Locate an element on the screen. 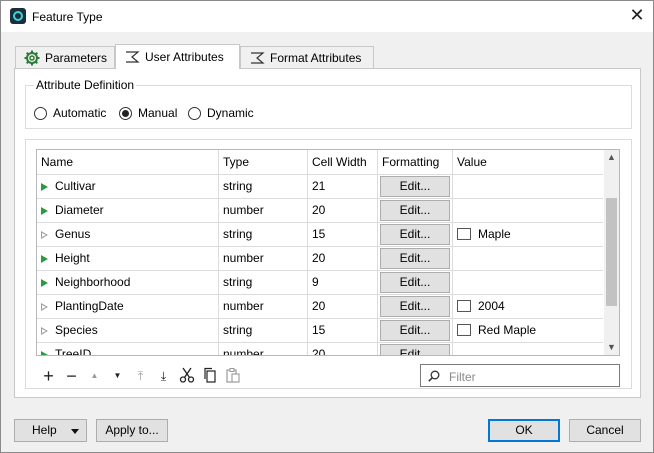  column-header-type: Type is located at coordinates (263, 162).